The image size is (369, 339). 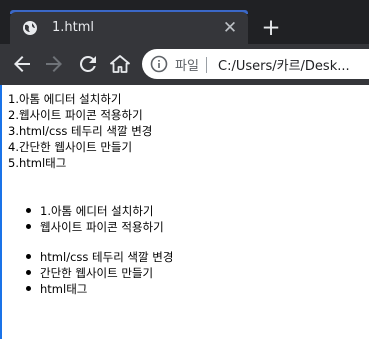 What do you see at coordinates (129, 28) in the screenshot?
I see `tab-active: 1.html ✕` at bounding box center [129, 28].